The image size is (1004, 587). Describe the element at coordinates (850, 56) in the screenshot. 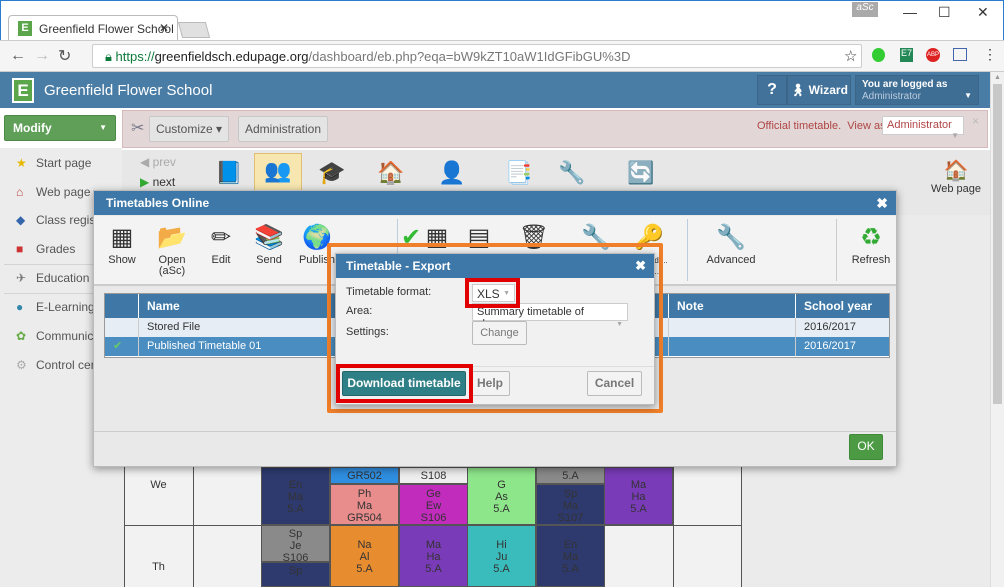

I see `bookmark-star-icon: ☆` at that location.